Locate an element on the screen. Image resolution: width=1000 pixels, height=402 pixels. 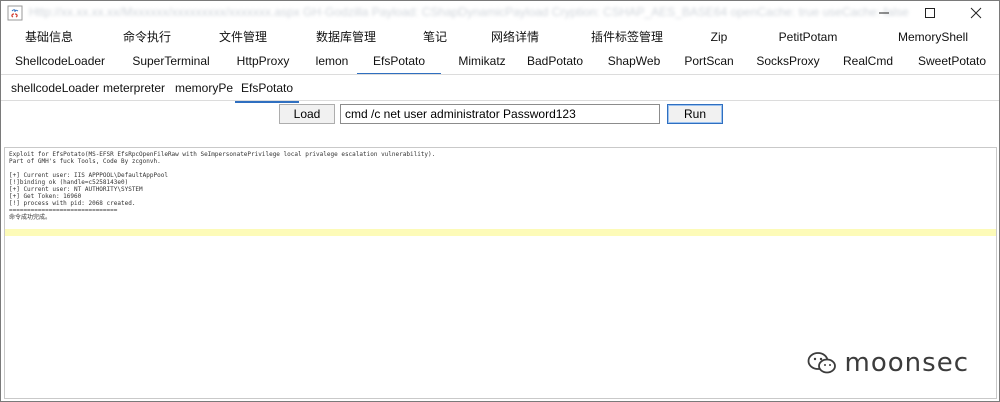
output-line: 命令成功完成。 is located at coordinates (30, 217).